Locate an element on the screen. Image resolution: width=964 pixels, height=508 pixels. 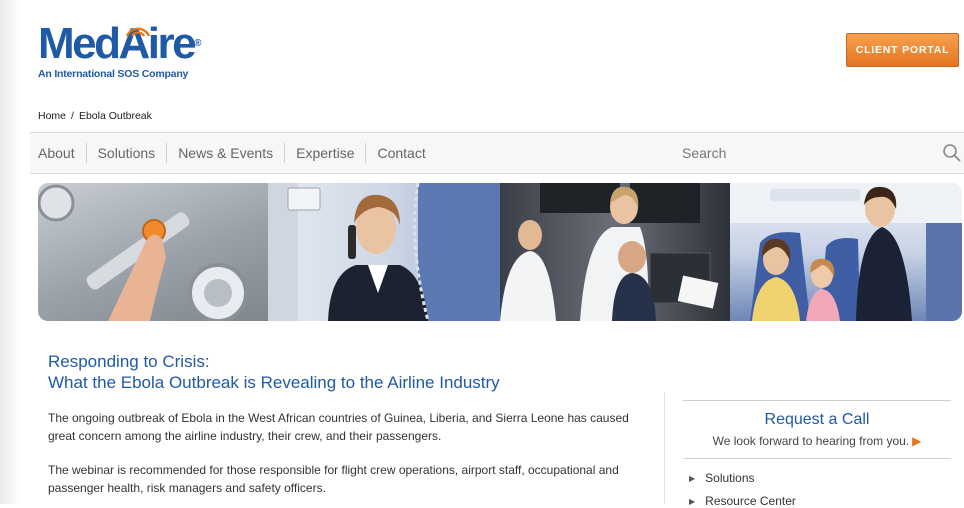
request-call-subtitle: We look forward to hearing from you. ▶ is located at coordinates (817, 441).